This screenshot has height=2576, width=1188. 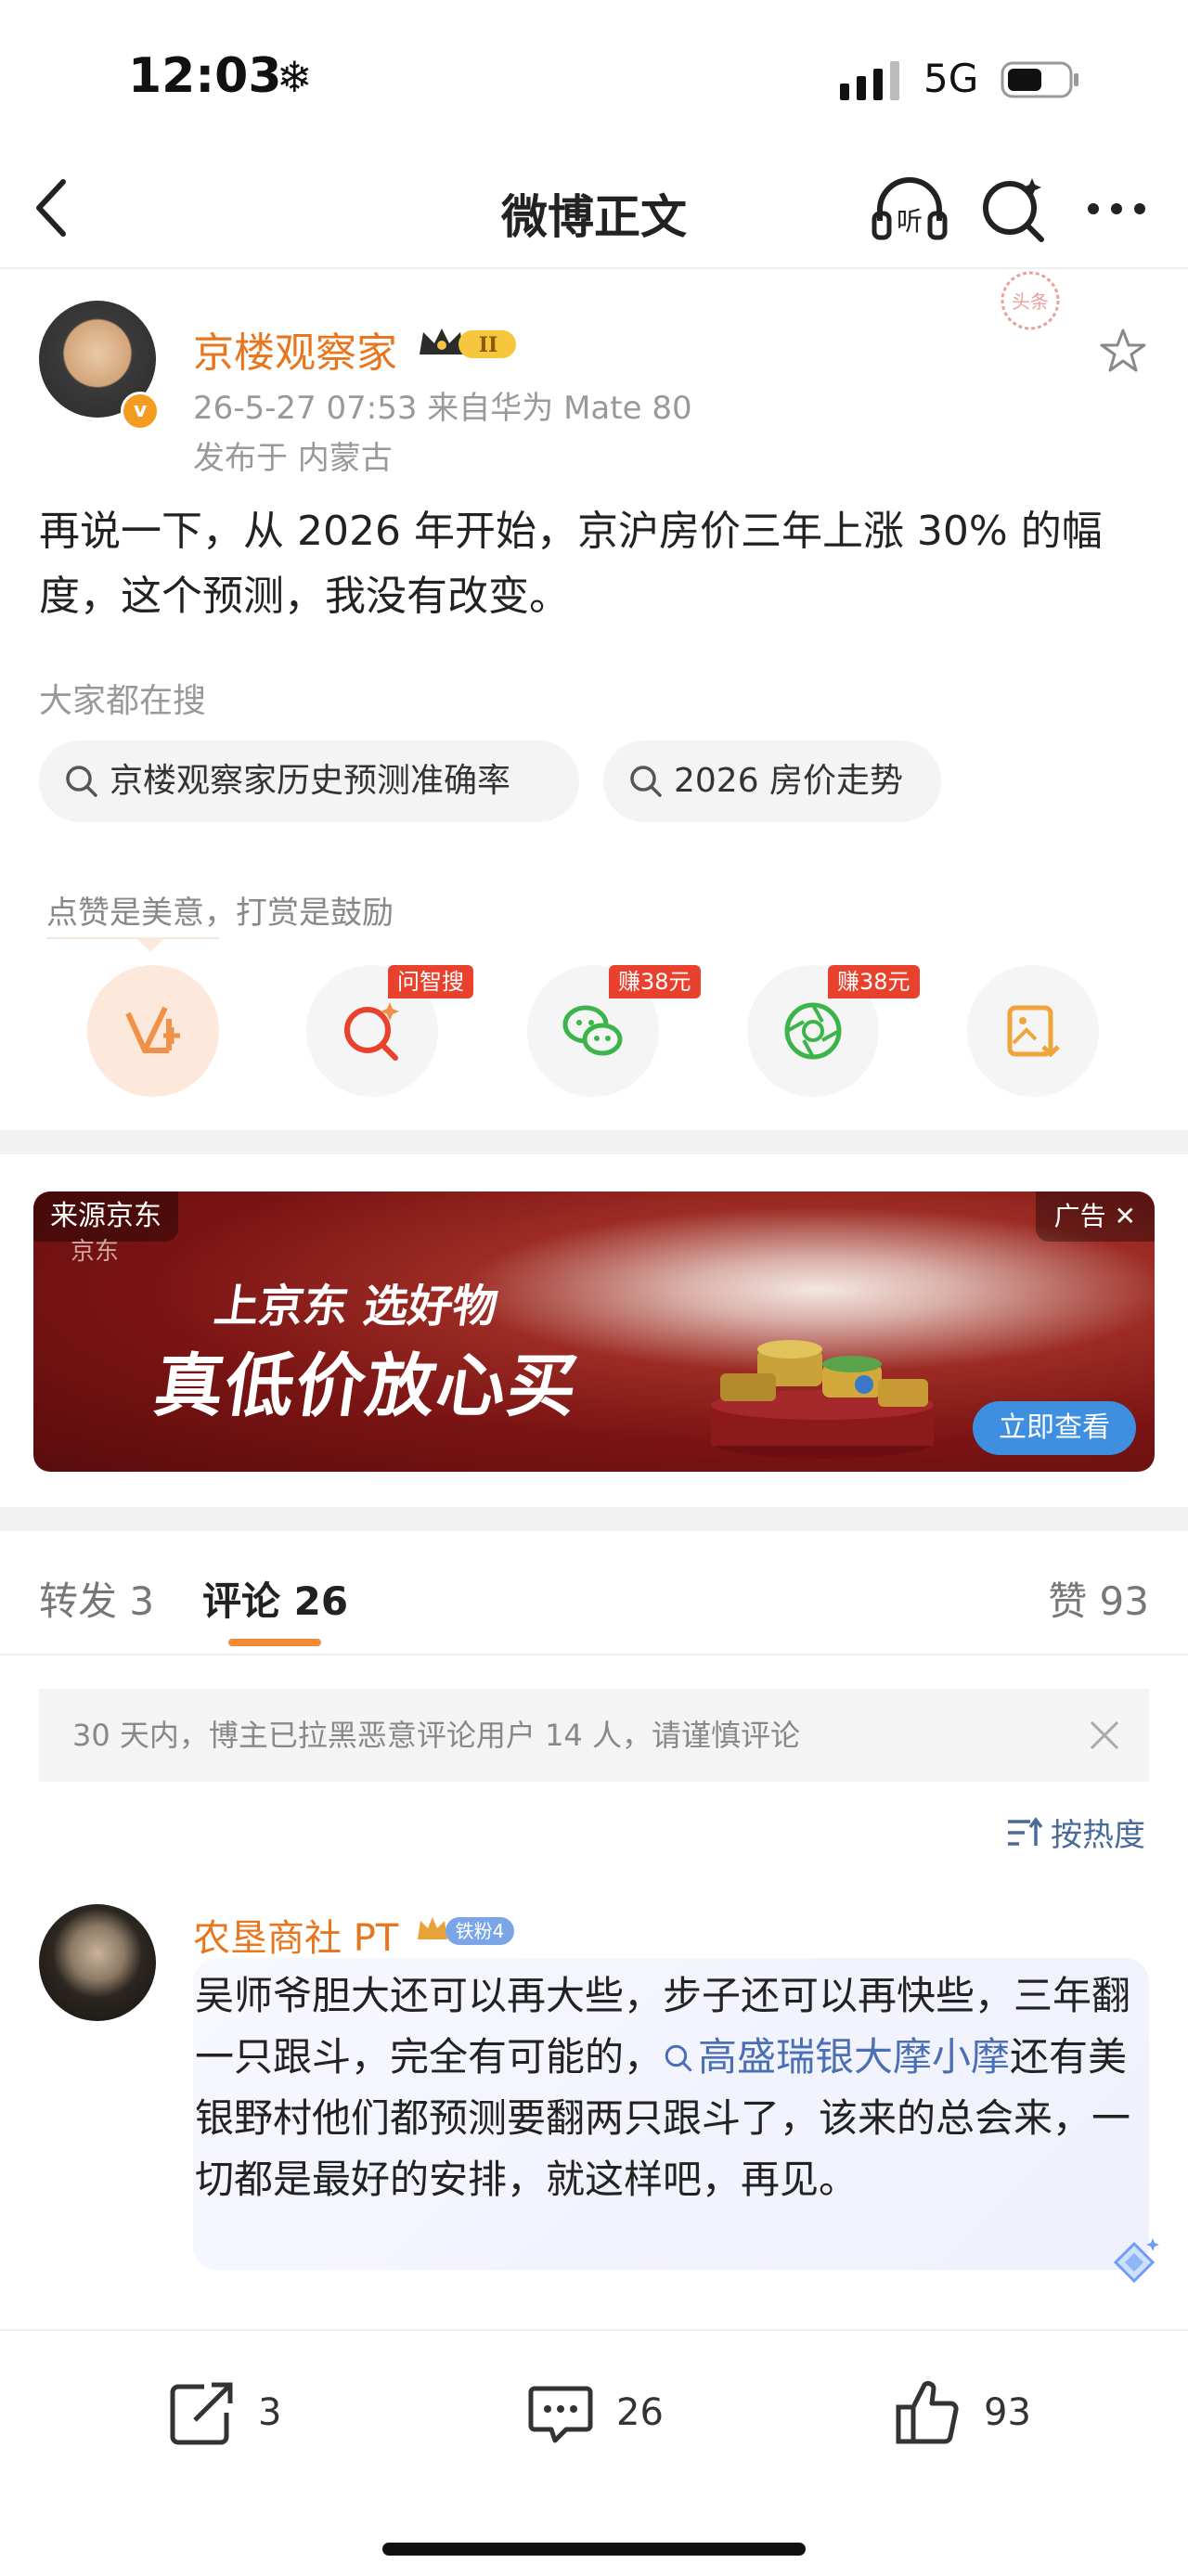 I want to click on tab-reposts: 转发 3, so click(x=96, y=1598).